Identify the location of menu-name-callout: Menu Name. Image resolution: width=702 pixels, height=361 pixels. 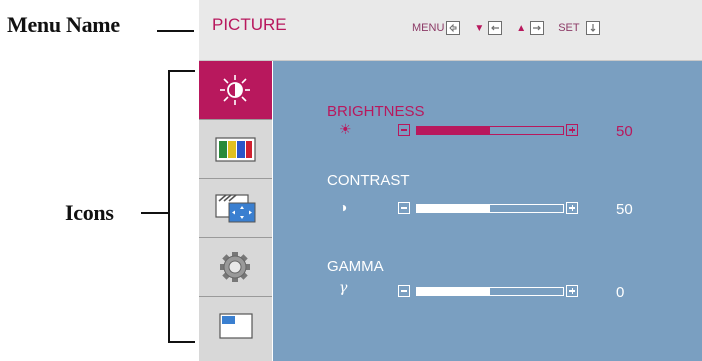
(63, 24).